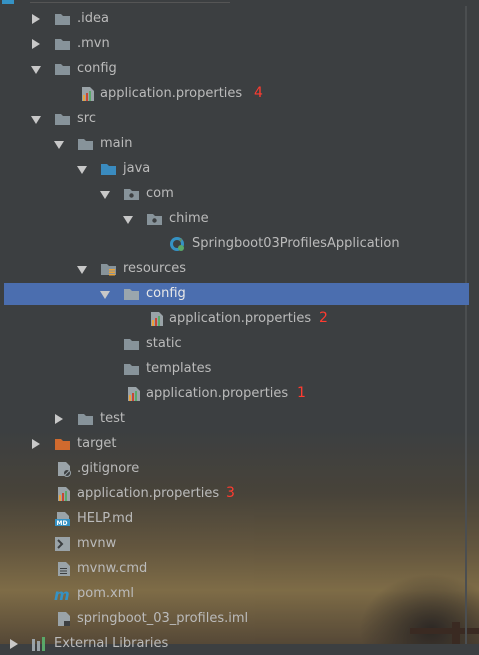 The height and width of the screenshot is (655, 479). I want to click on tree-item-application-properties: application.properties 3, so click(236, 494).